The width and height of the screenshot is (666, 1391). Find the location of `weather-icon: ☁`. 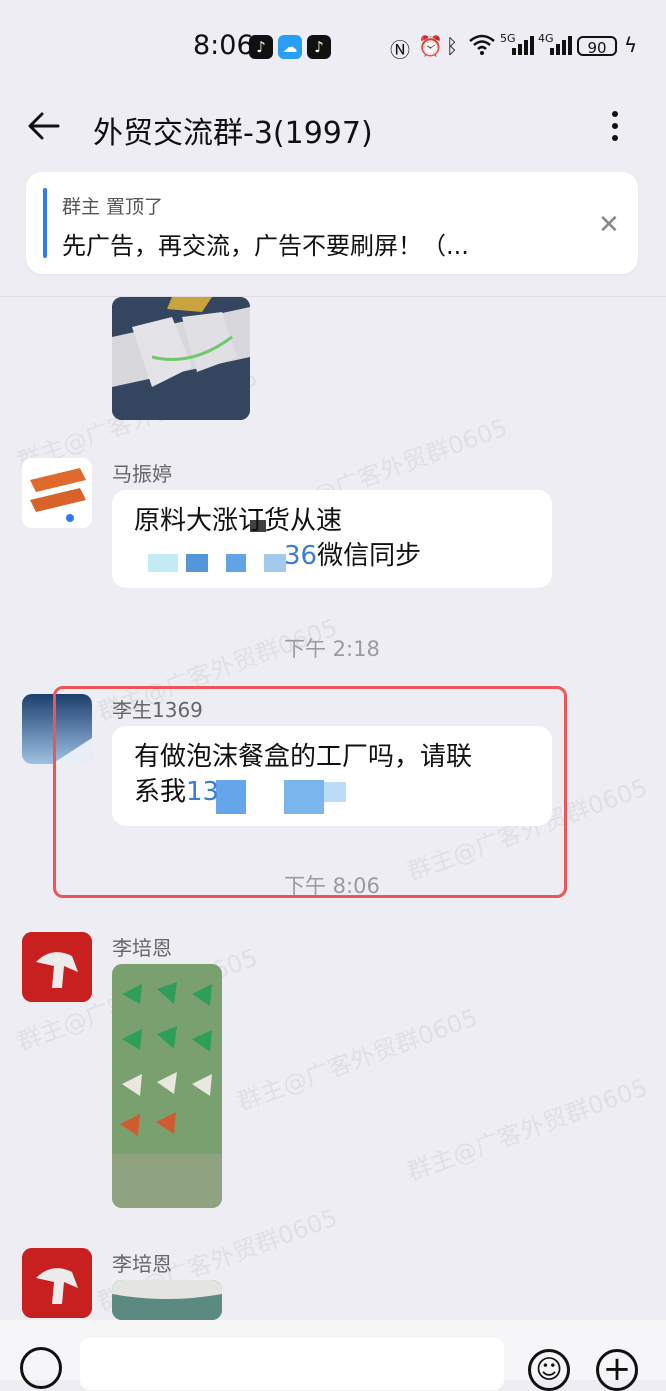

weather-icon: ☁ is located at coordinates (290, 47).